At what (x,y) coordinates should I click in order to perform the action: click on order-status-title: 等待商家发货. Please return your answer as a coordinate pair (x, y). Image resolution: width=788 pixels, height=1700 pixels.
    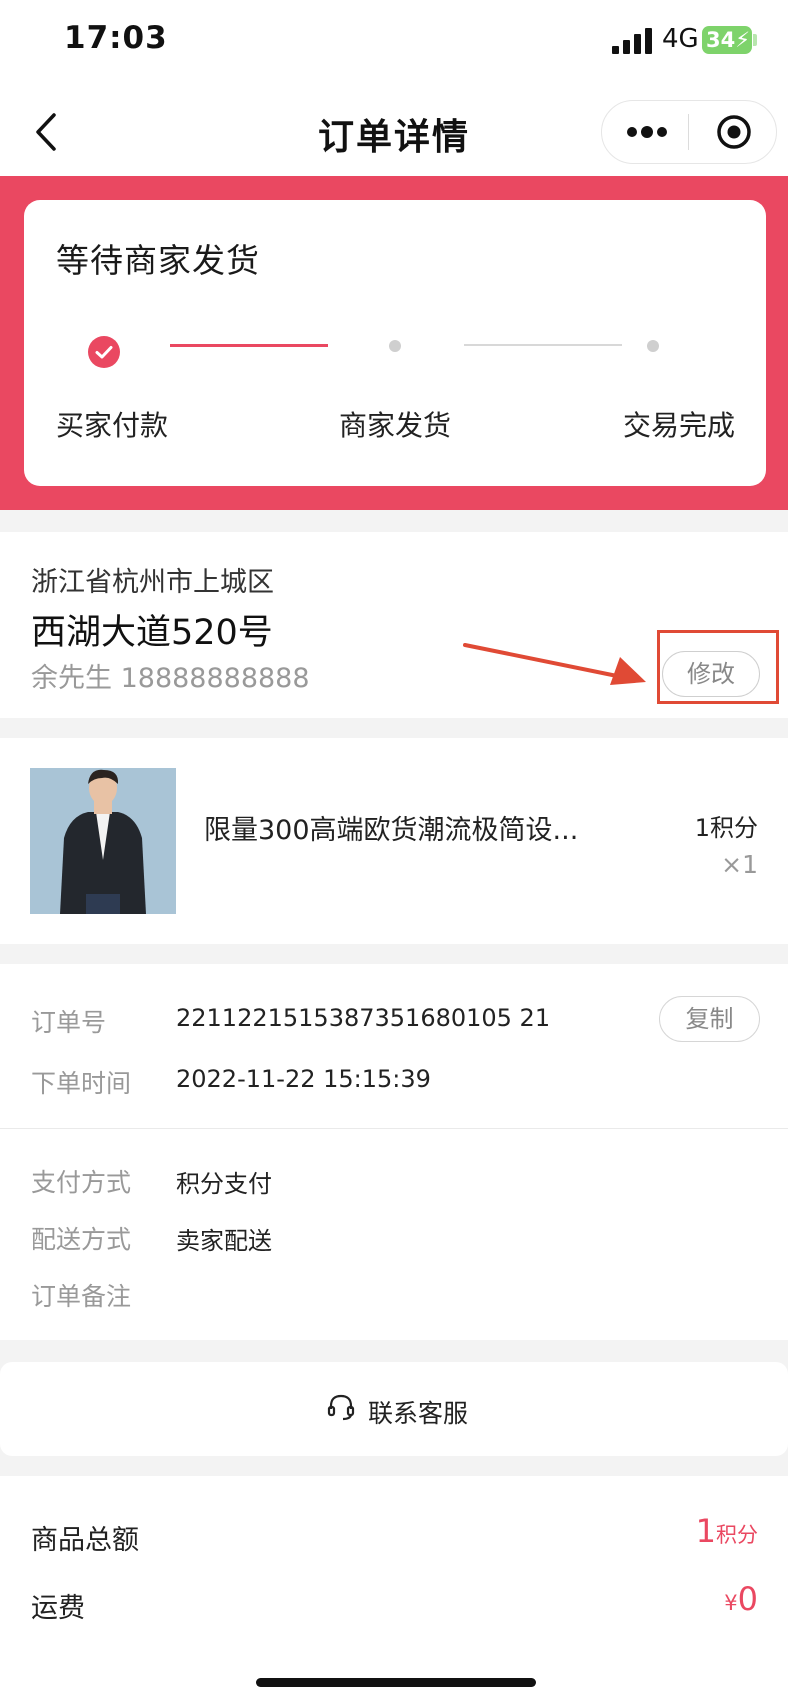
    Looking at the image, I should click on (158, 260).